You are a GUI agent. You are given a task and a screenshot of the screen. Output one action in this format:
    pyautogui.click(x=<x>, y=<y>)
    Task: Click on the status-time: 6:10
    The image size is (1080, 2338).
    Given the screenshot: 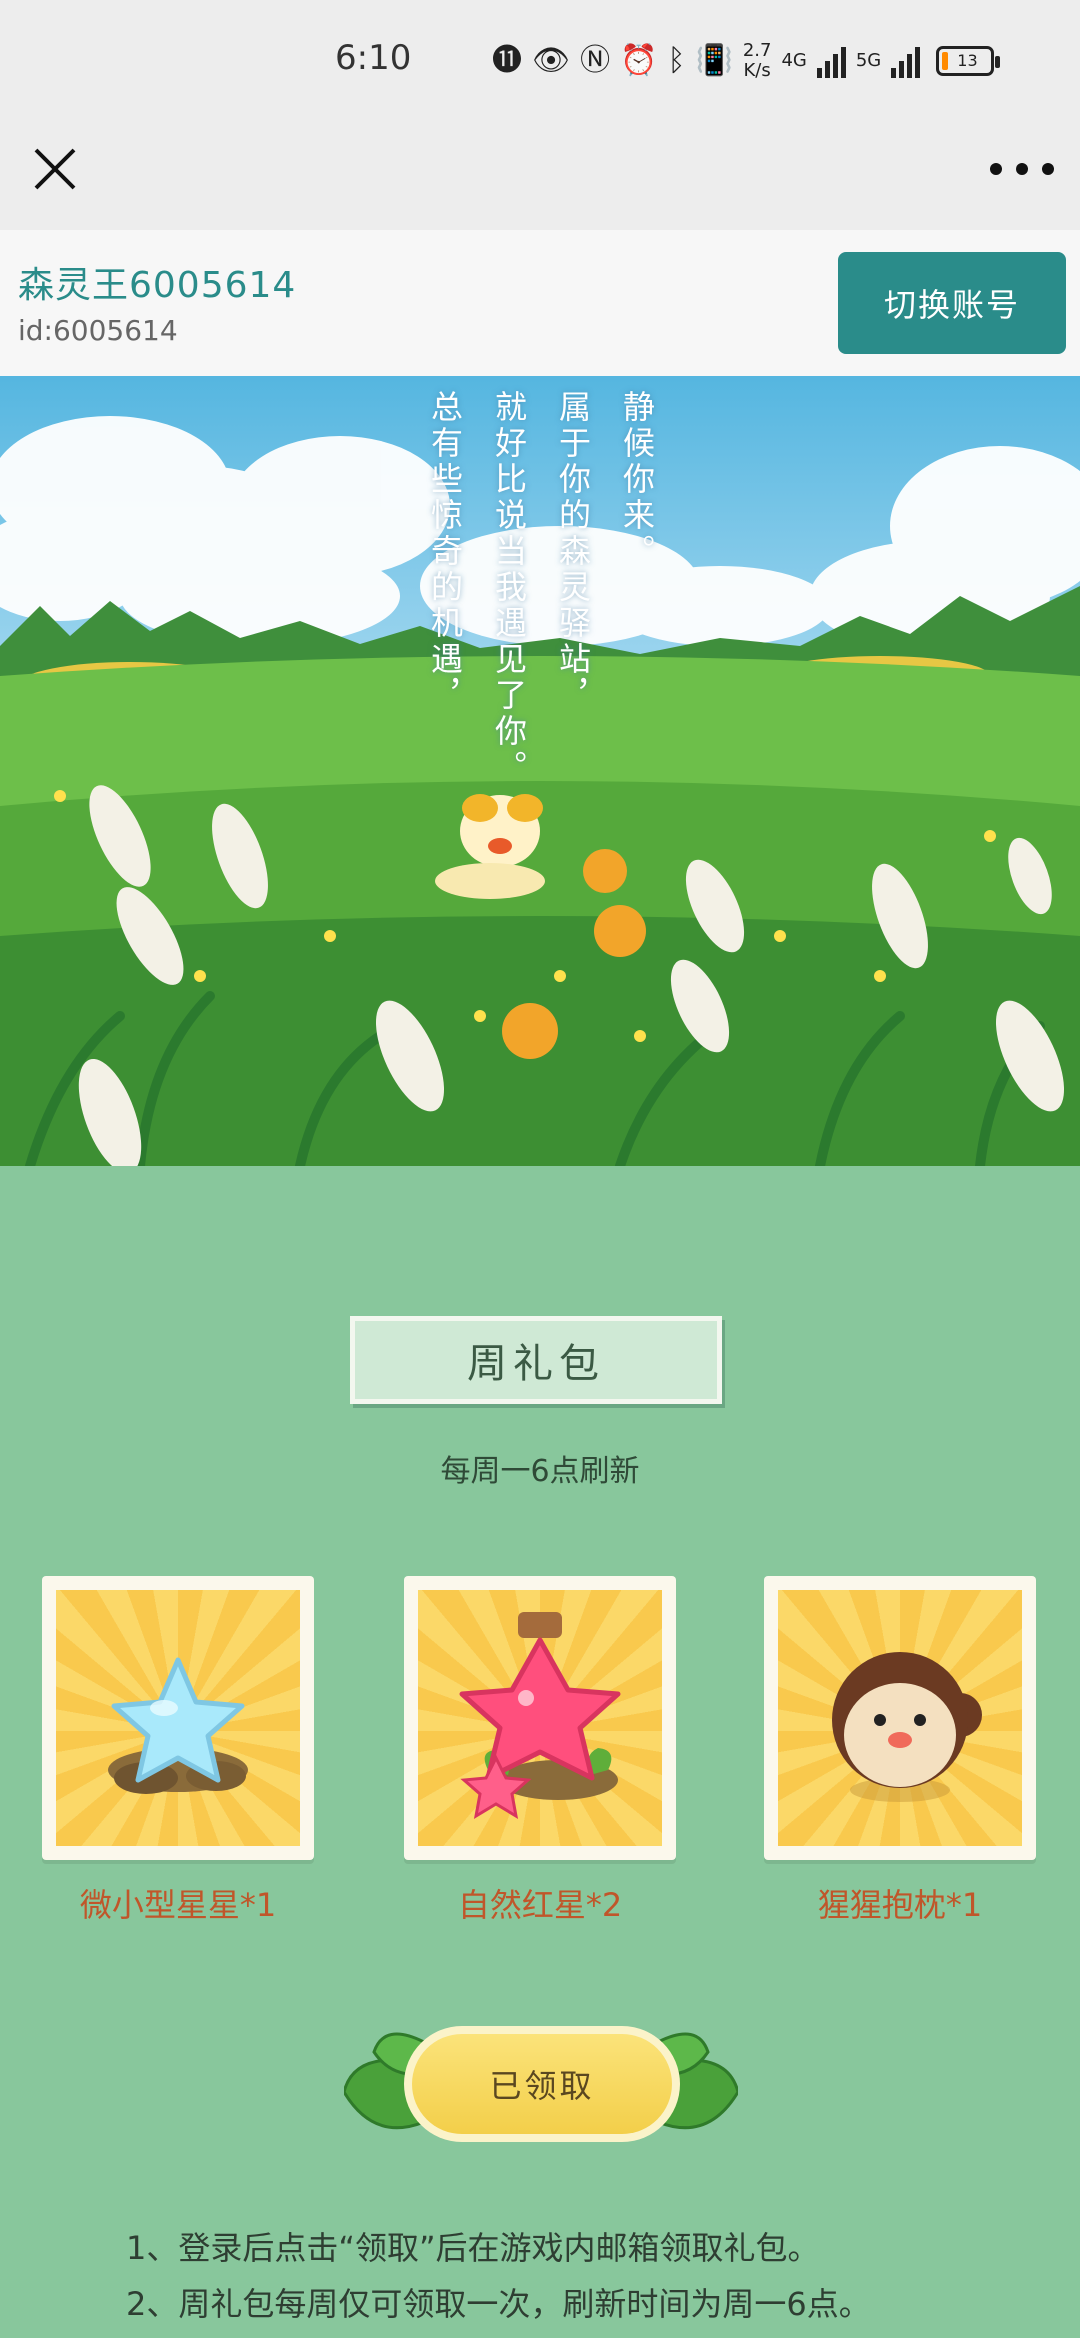 What is the action you would take?
    pyautogui.click(x=373, y=58)
    